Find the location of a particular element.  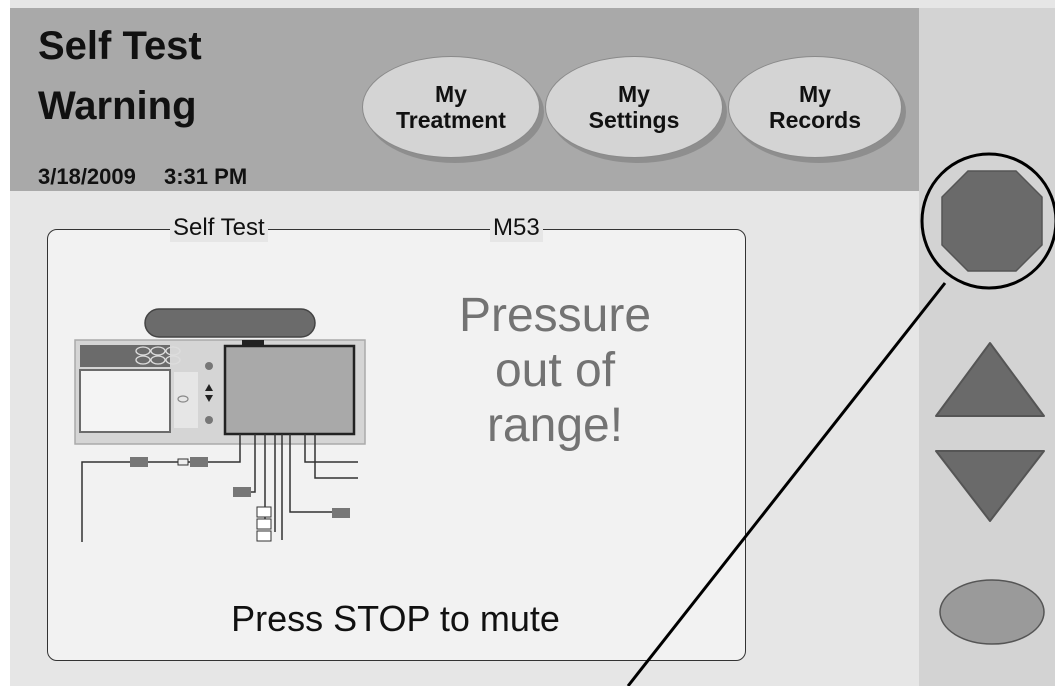

device-diagram is located at coordinates (220, 425).